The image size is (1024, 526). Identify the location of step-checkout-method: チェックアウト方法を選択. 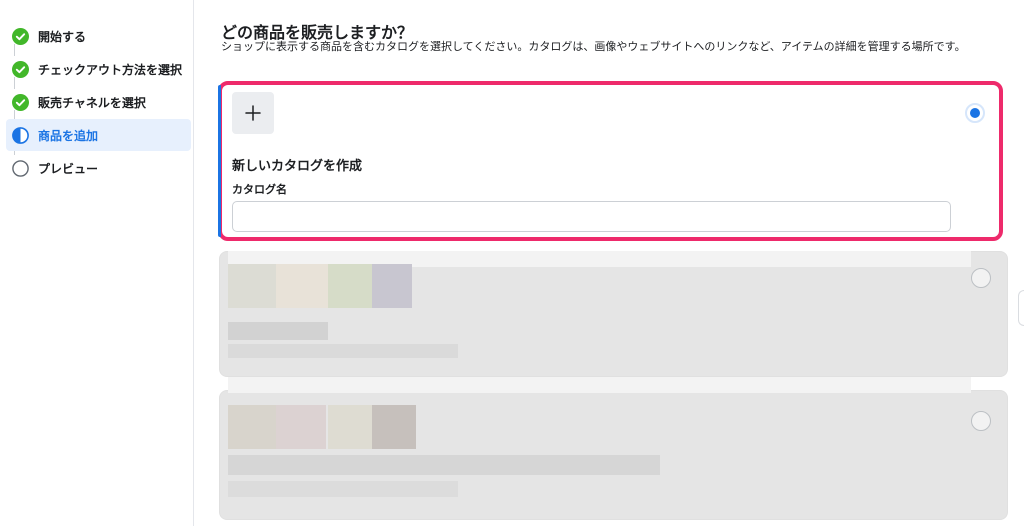
(98, 69).